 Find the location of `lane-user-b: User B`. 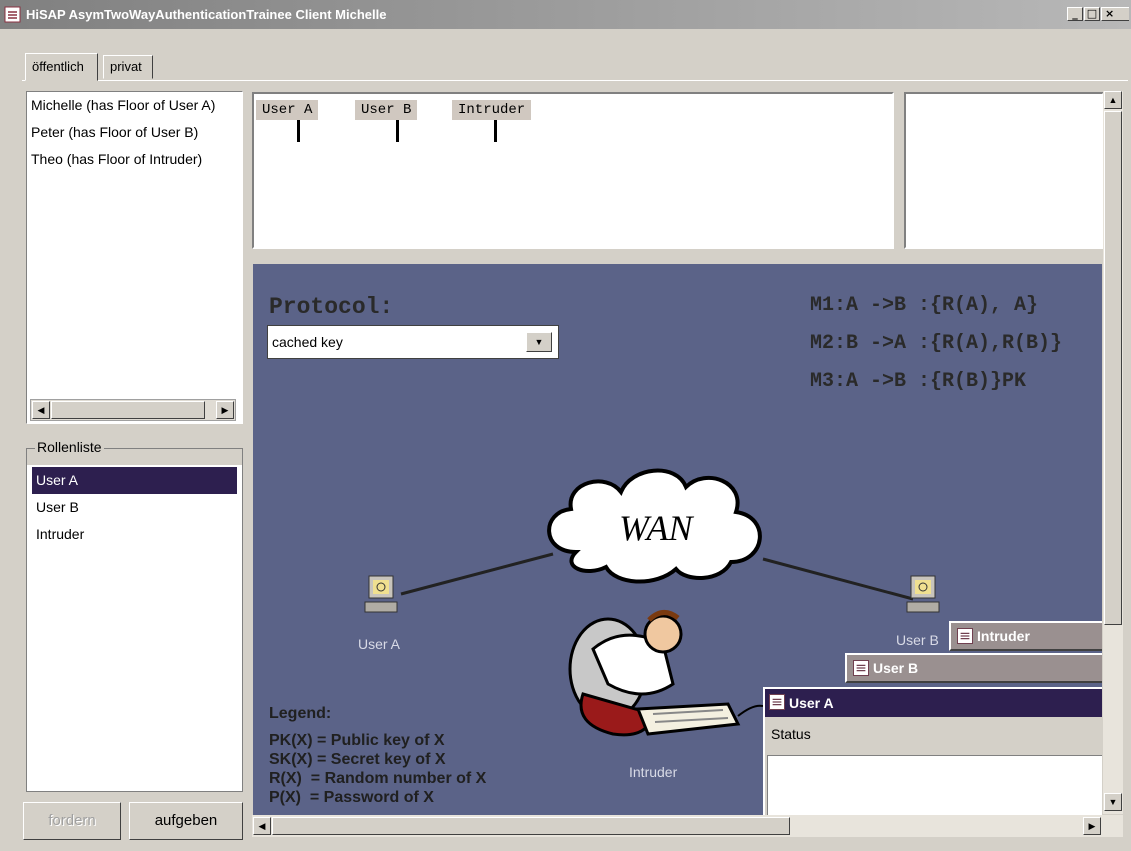

lane-user-b: User B is located at coordinates (386, 110).